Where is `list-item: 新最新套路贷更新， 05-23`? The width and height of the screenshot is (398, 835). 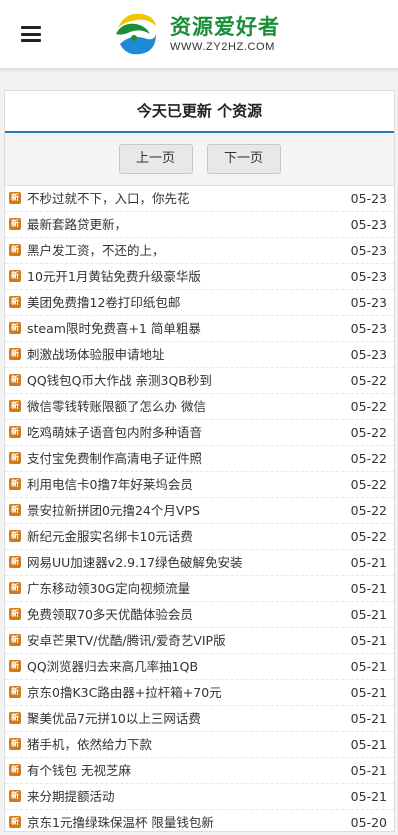 list-item: 新最新套路贷更新， 05-23 is located at coordinates (199, 225).